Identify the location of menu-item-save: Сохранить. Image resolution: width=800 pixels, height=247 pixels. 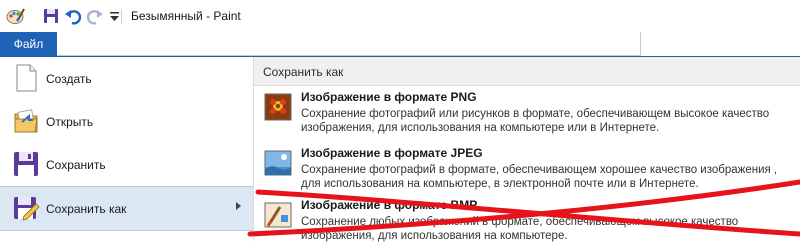
(126, 164).